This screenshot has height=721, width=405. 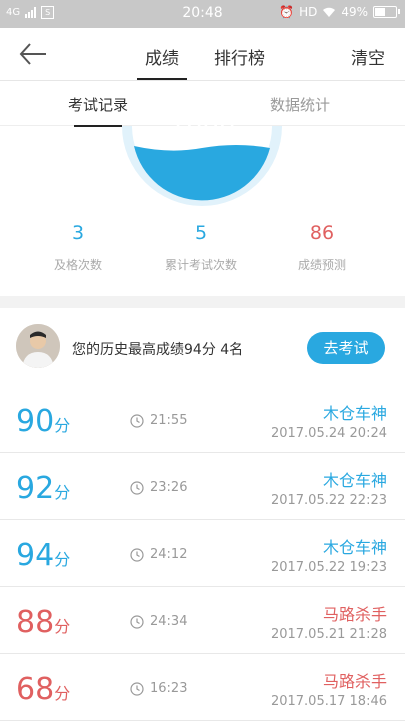 What do you see at coordinates (169, 554) in the screenshot?
I see `duration-text: 24:12` at bounding box center [169, 554].